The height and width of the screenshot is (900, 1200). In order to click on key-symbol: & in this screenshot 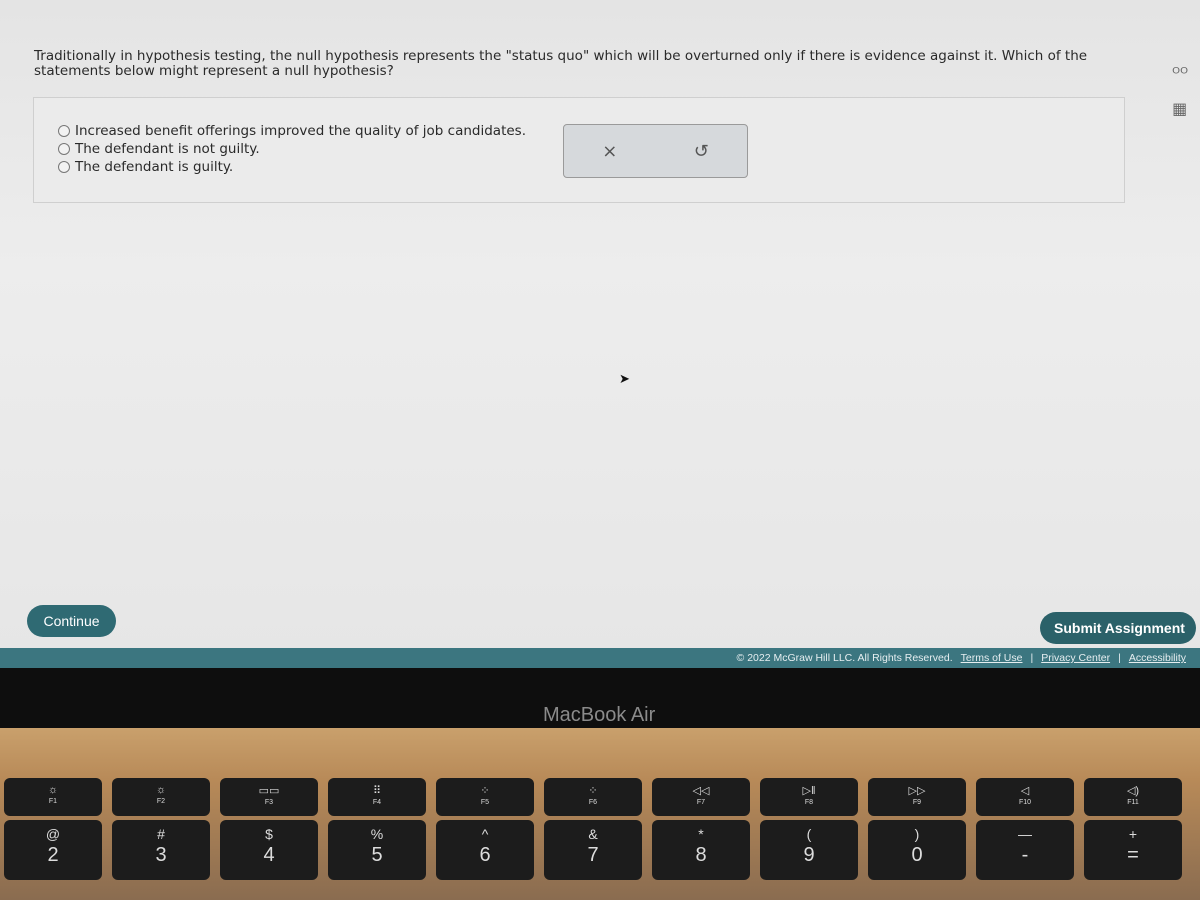, I will do `click(593, 834)`.